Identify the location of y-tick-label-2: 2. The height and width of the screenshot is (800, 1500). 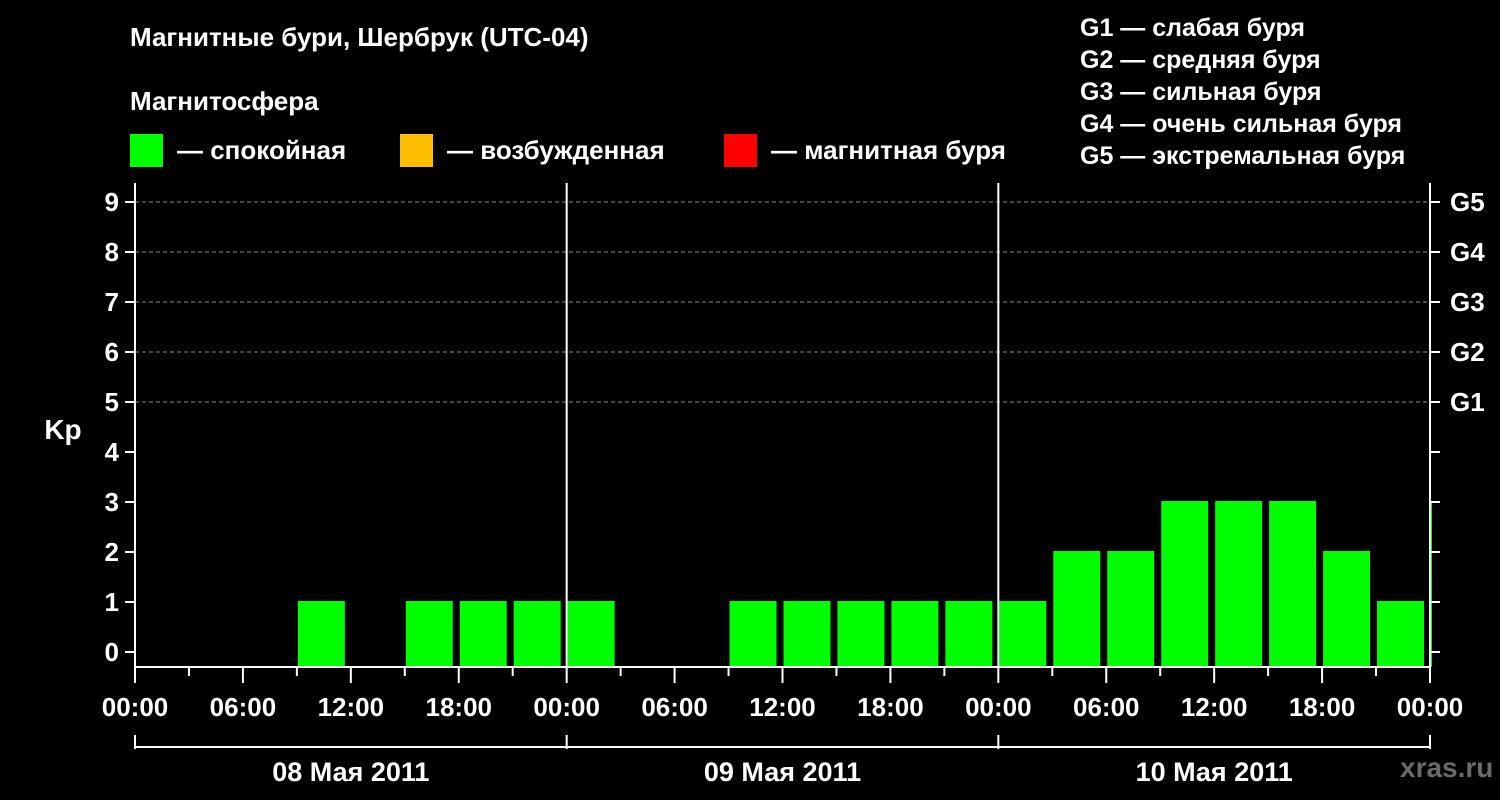
(112, 552).